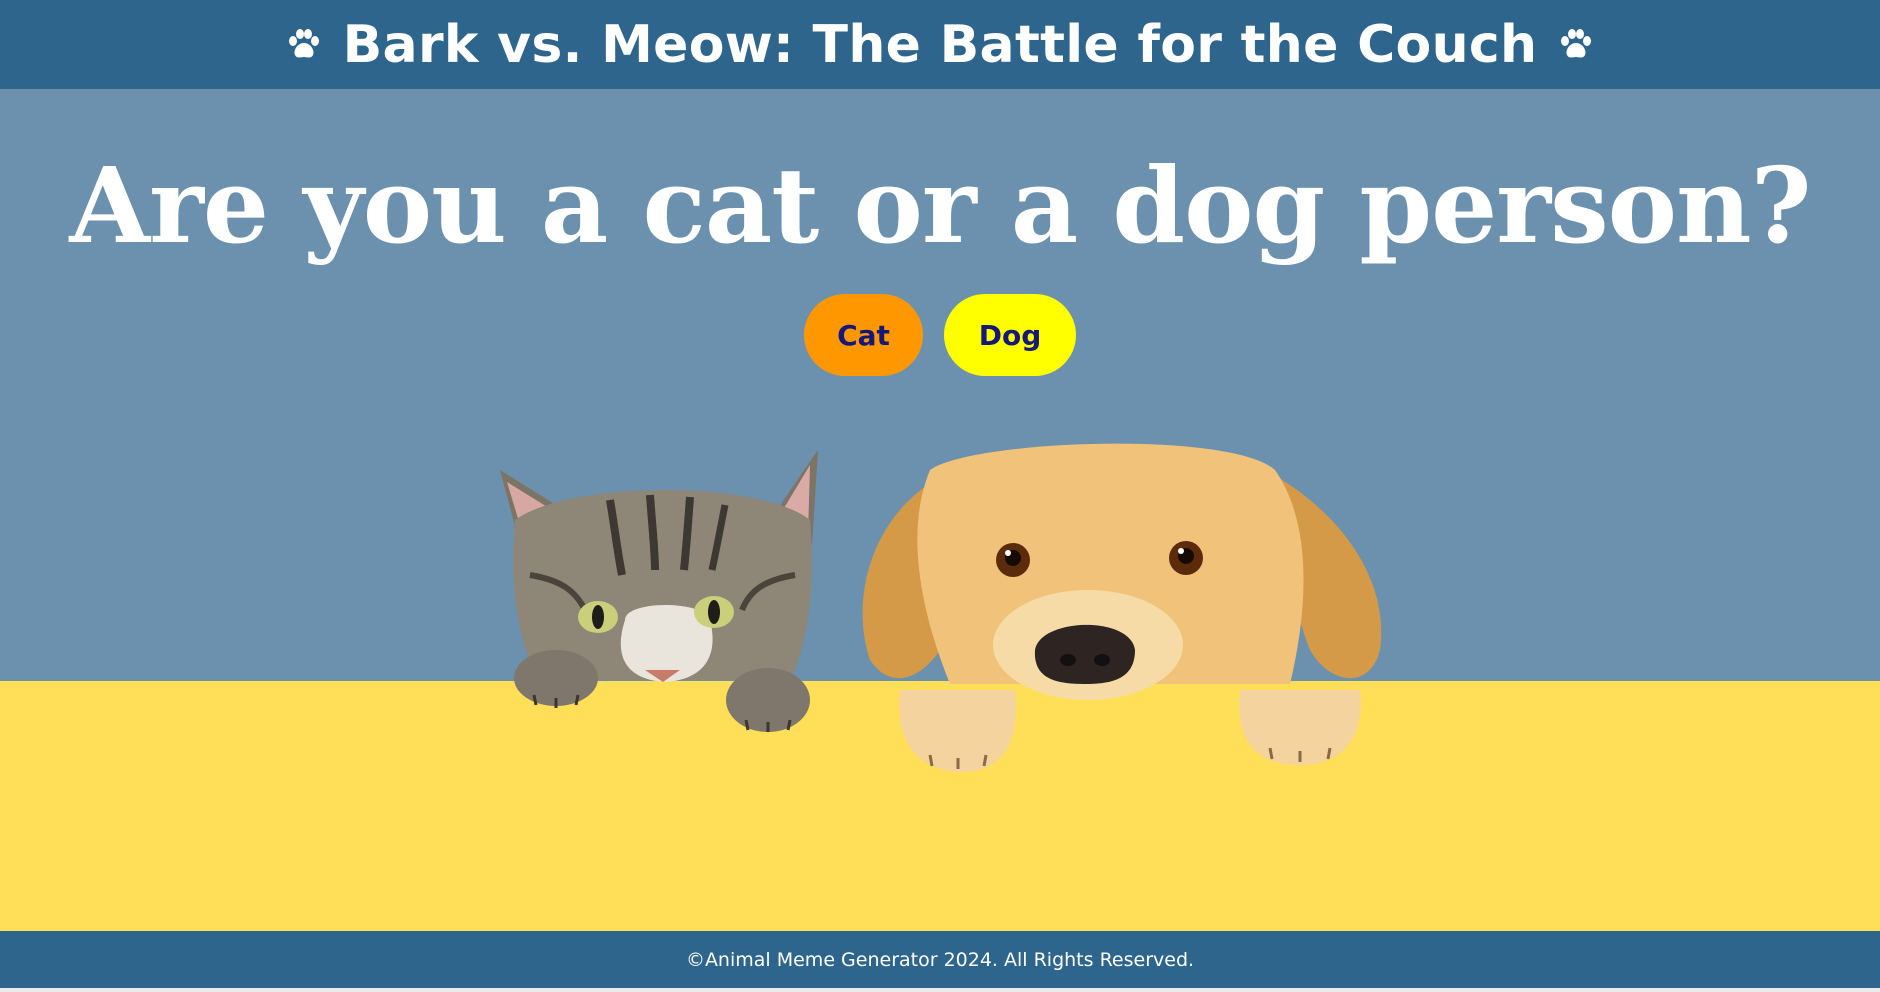  What do you see at coordinates (863, 335) in the screenshot?
I see `cat-button: Cat` at bounding box center [863, 335].